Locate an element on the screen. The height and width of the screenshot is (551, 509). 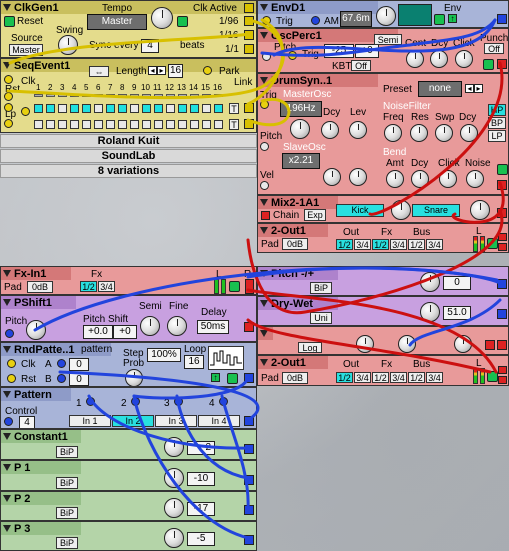
rate-96-output is located at coordinates (249, 21).